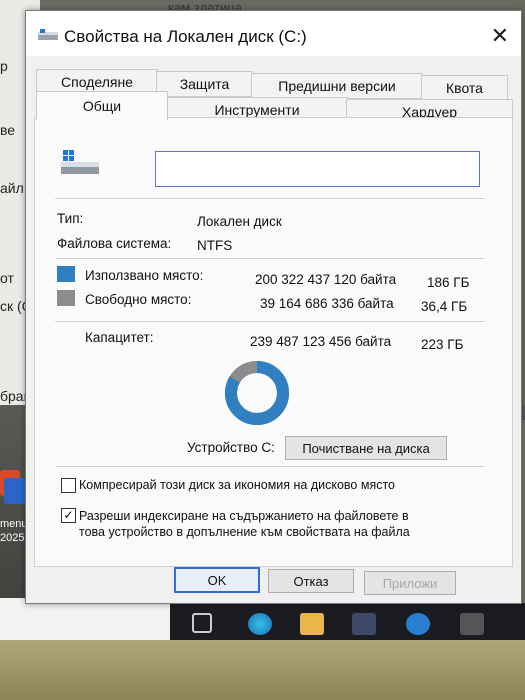 The width and height of the screenshot is (525, 700). What do you see at coordinates (66, 274) in the screenshot?
I see `used-space-swatch` at bounding box center [66, 274].